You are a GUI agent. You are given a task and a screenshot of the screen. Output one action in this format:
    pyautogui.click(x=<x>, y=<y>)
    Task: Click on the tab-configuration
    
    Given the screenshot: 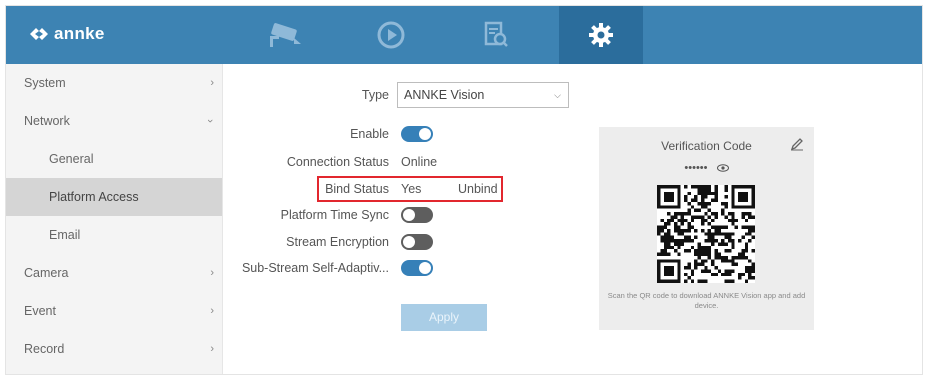 What is the action you would take?
    pyautogui.click(x=601, y=35)
    